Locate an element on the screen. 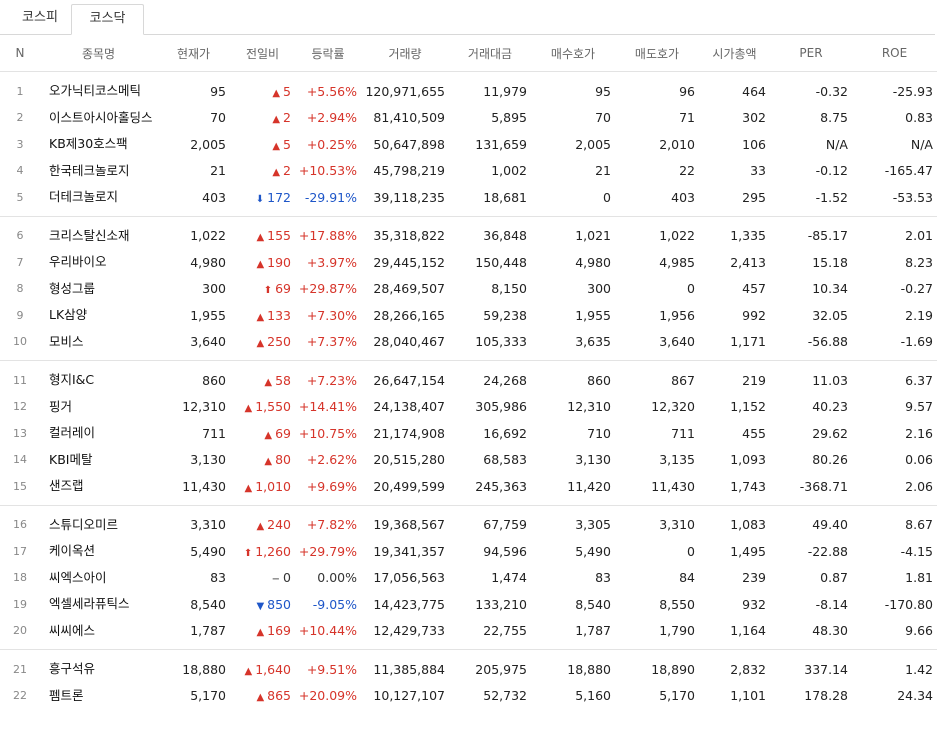  price-change-value: 69 is located at coordinates (283, 289).